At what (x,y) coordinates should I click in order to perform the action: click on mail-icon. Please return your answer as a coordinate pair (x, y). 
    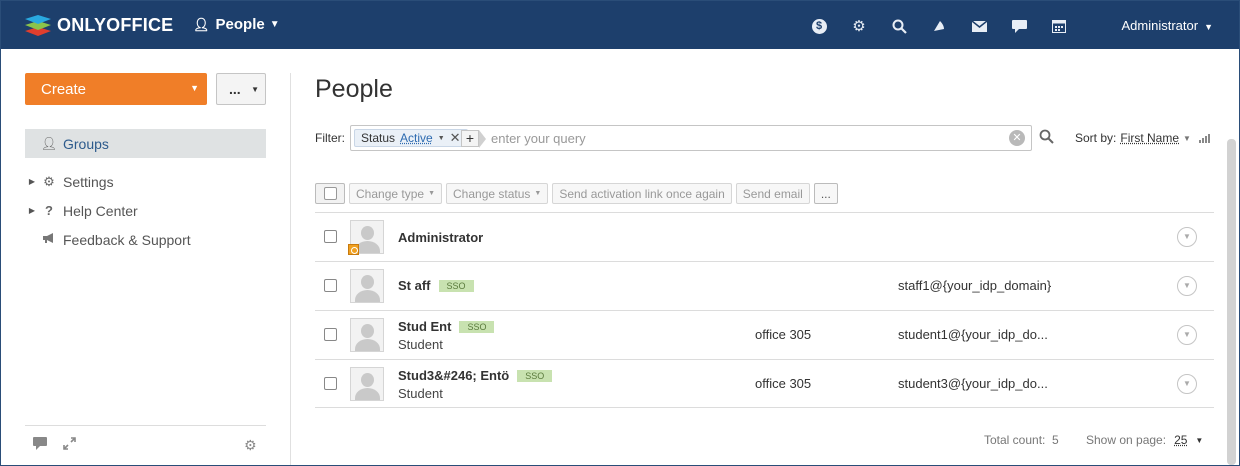
    Looking at the image, I should click on (979, 26).